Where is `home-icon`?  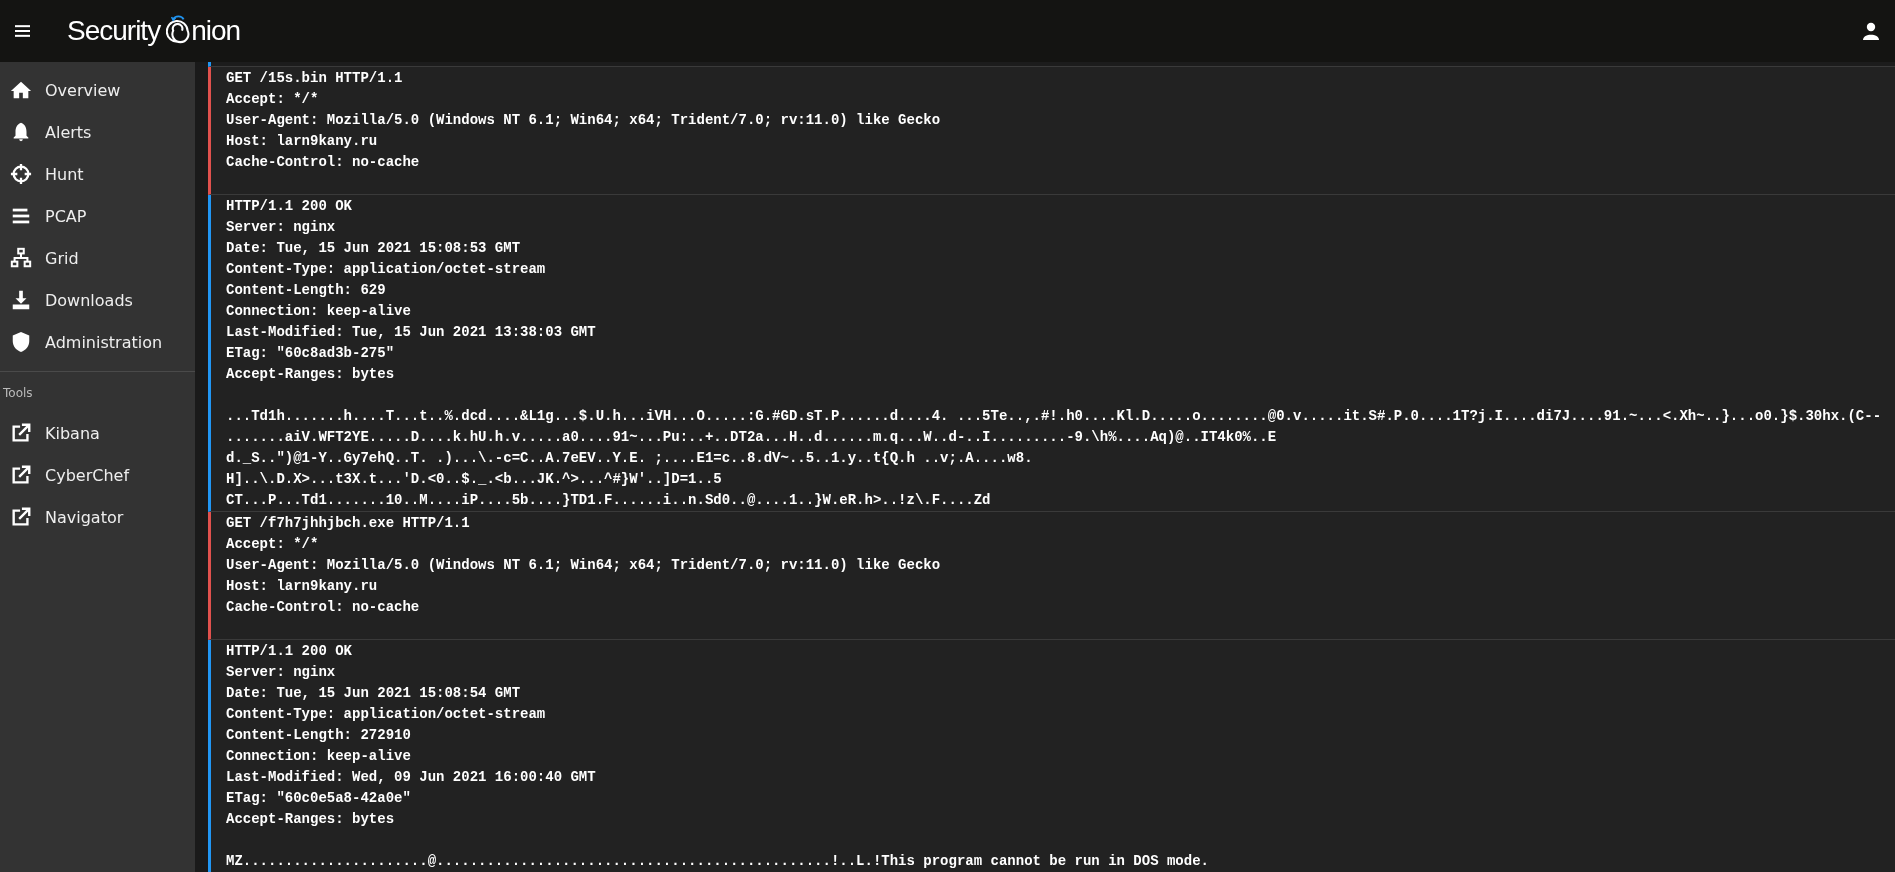
home-icon is located at coordinates (21, 90).